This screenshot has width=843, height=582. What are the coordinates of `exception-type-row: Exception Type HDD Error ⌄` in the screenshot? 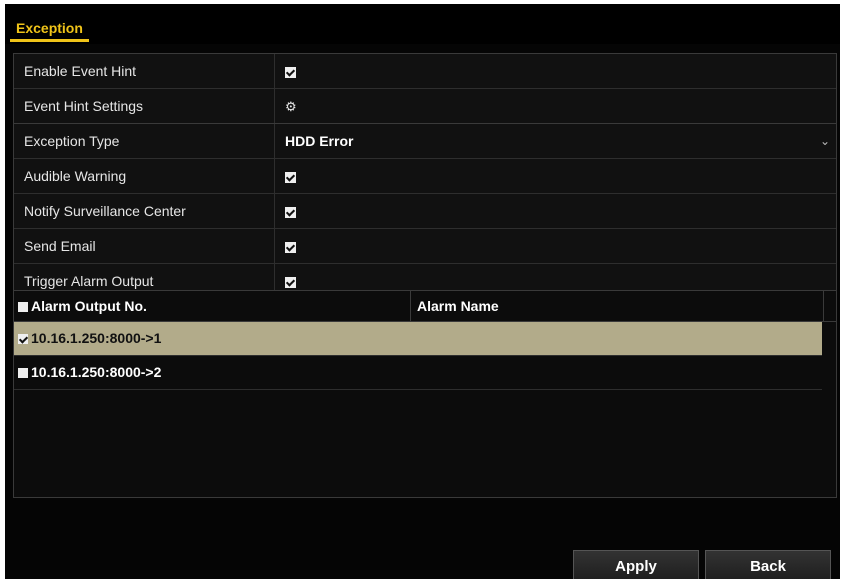 It's located at (425, 141).